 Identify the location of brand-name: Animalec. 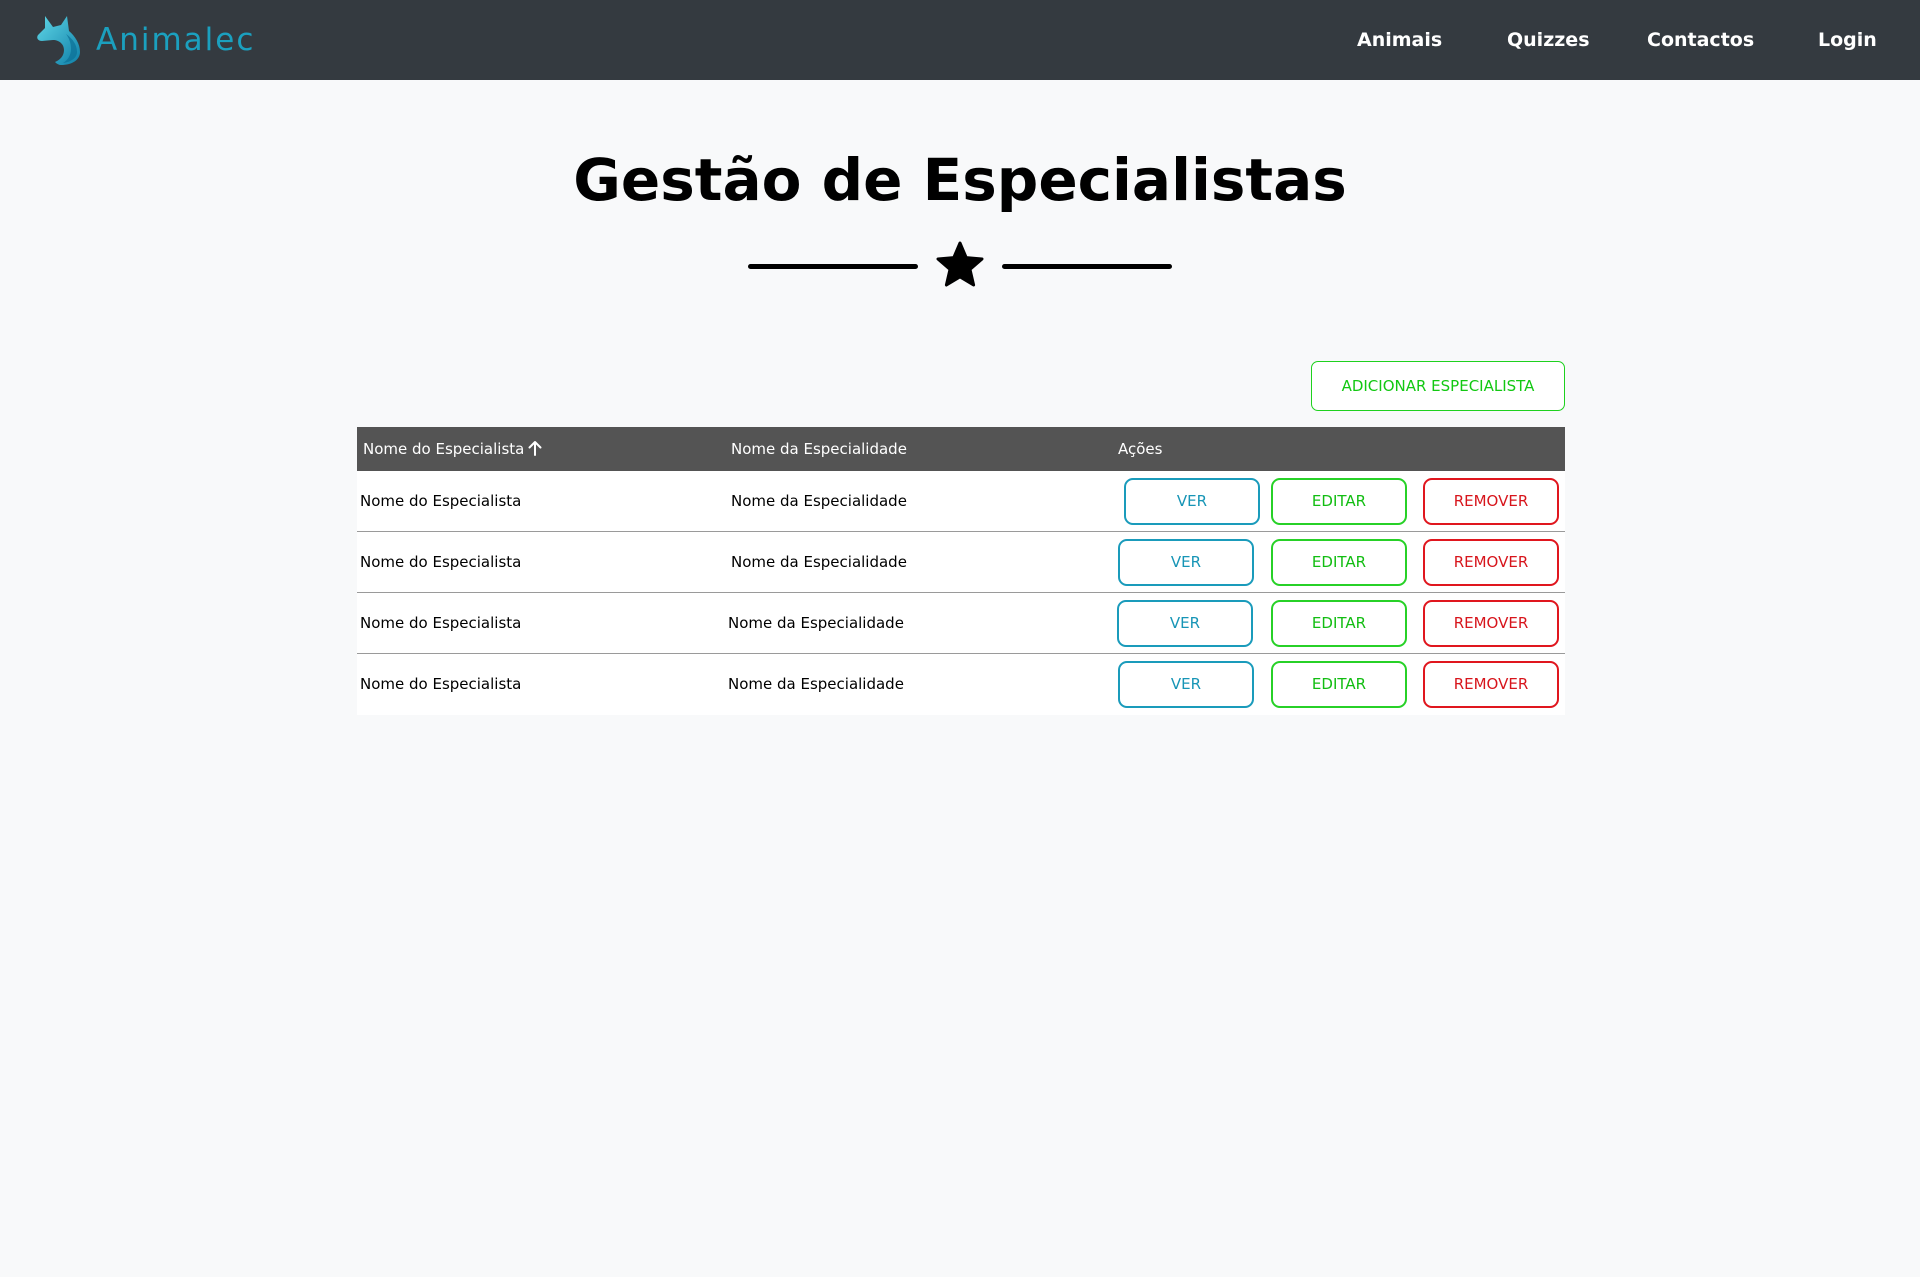
(176, 40).